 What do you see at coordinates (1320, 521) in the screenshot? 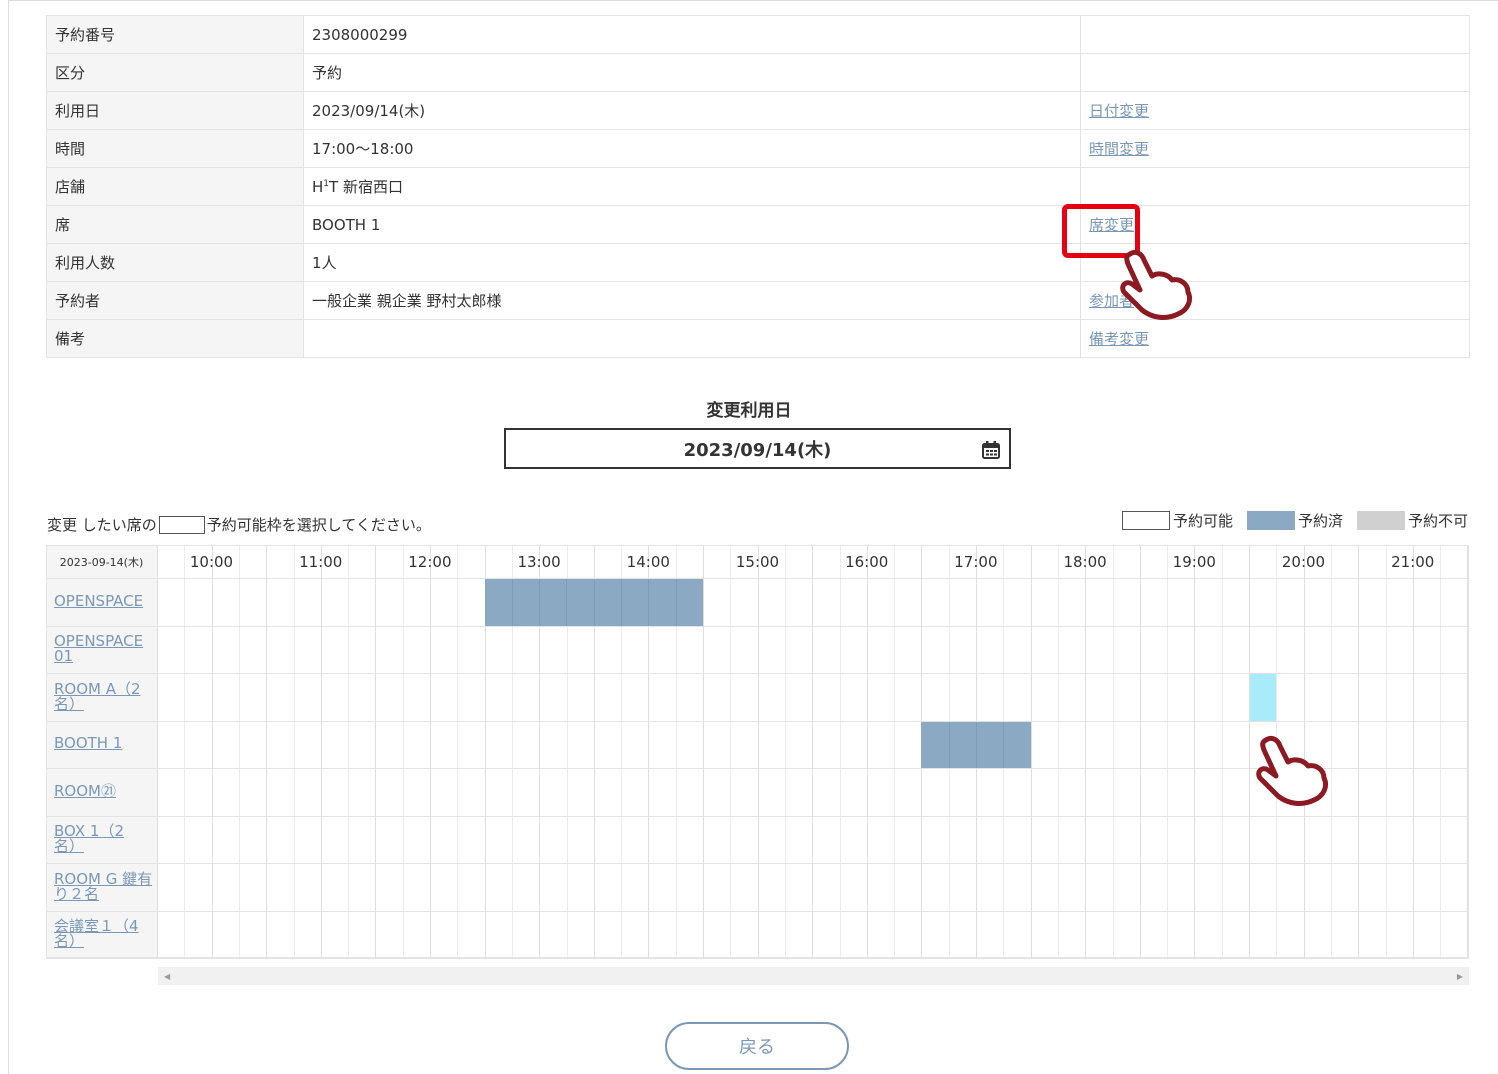
I see `legend-label-booked: 予約済` at bounding box center [1320, 521].